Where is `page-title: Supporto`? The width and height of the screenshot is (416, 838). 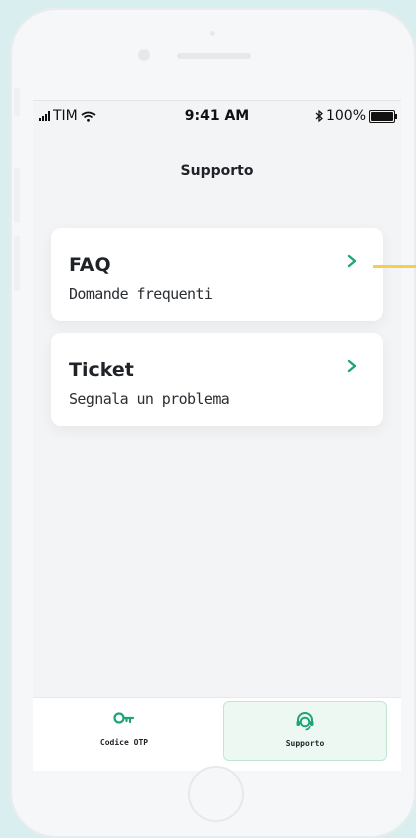
page-title: Supporto is located at coordinates (217, 171).